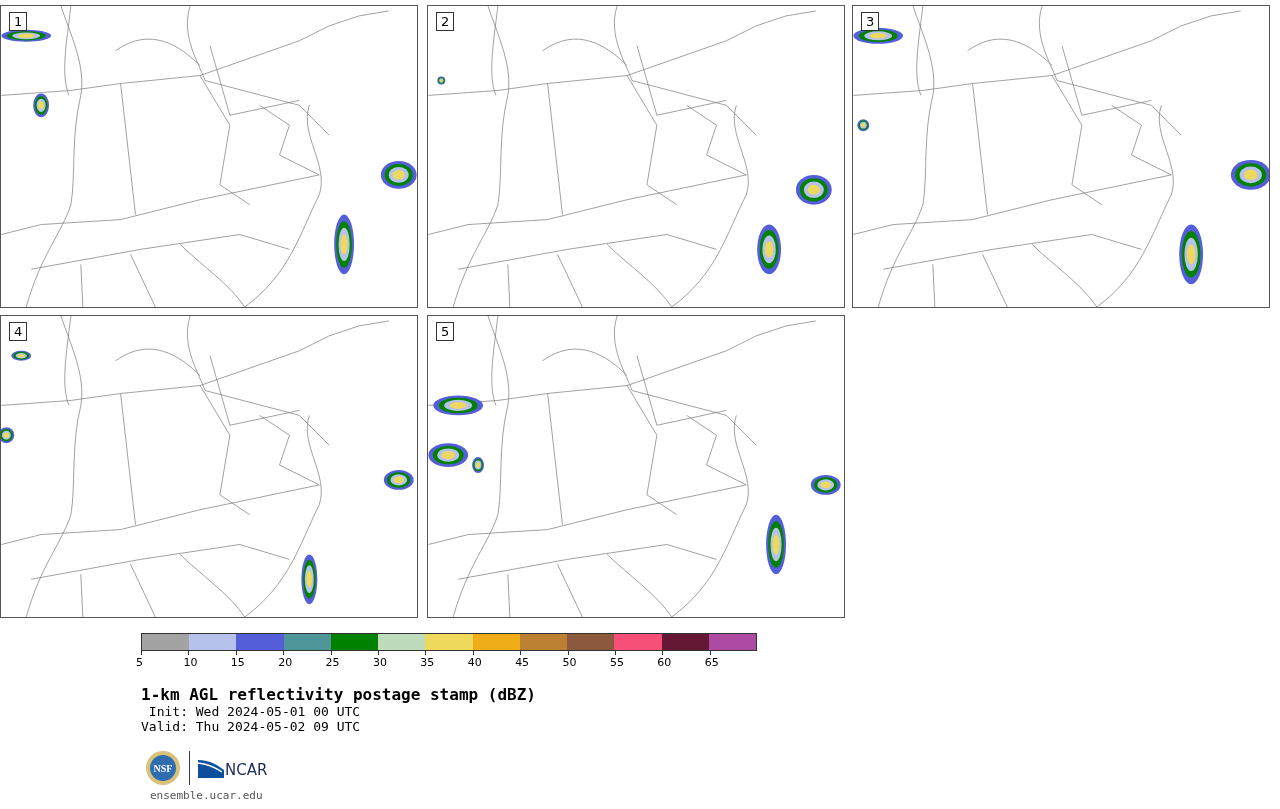  What do you see at coordinates (139, 662) in the screenshot?
I see `tick-label: 5` at bounding box center [139, 662].